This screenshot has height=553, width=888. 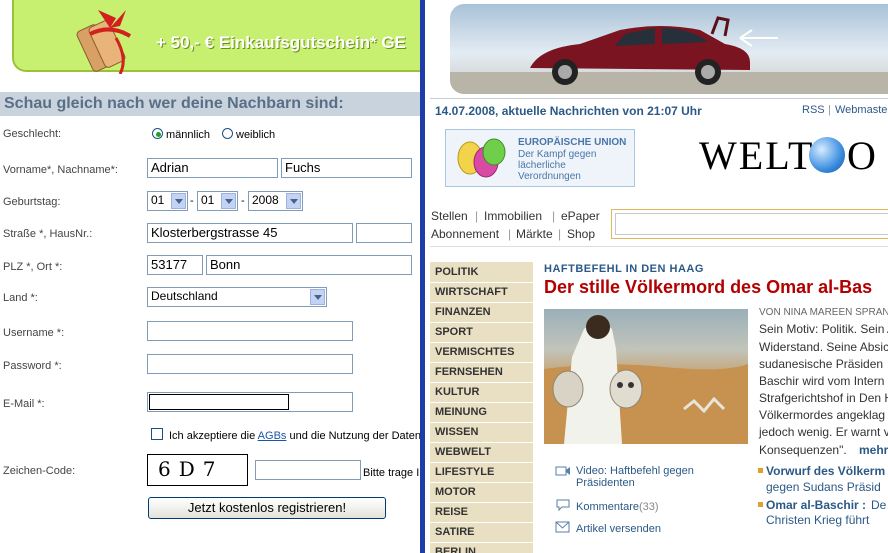 What do you see at coordinates (481, 353) in the screenshot?
I see `nav-vermischtes: VERMISCHTES` at bounding box center [481, 353].